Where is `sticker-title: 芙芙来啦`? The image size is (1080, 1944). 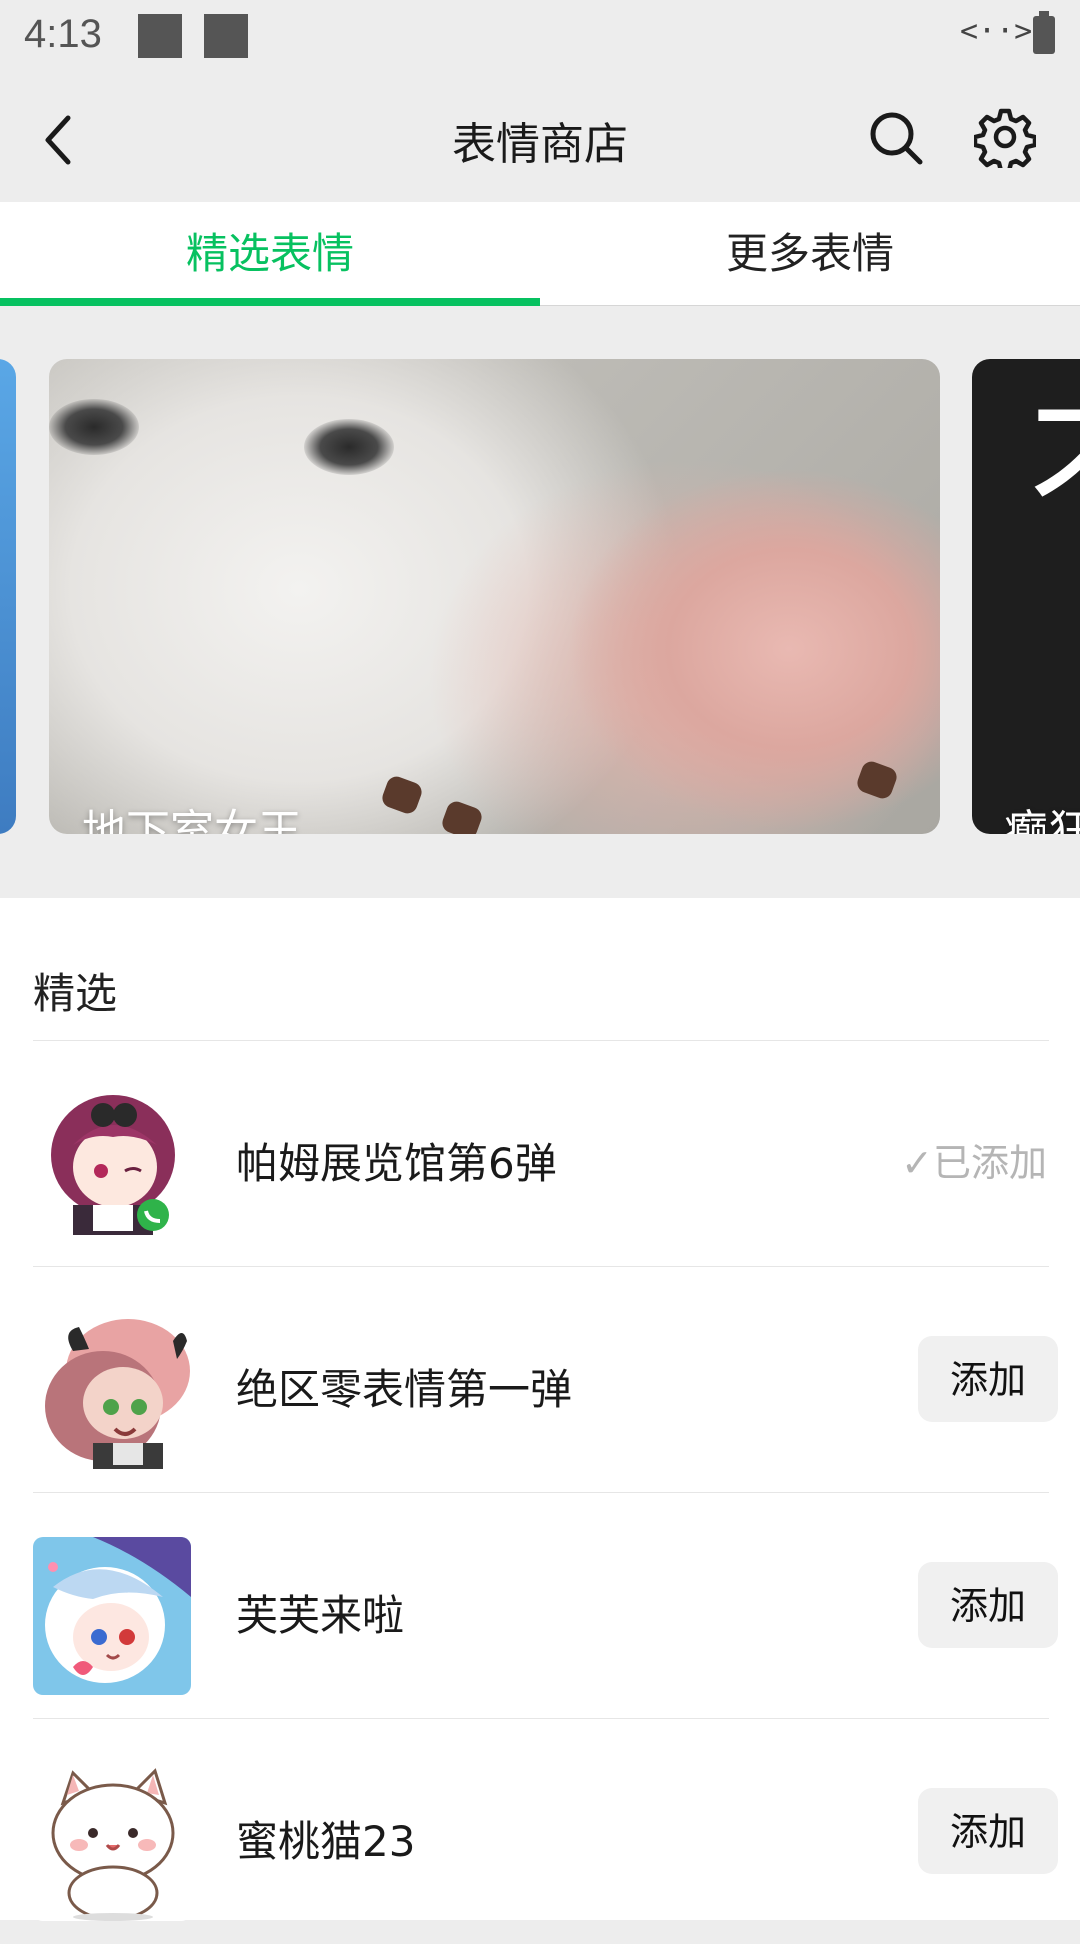 sticker-title: 芙芙来啦 is located at coordinates (320, 1615).